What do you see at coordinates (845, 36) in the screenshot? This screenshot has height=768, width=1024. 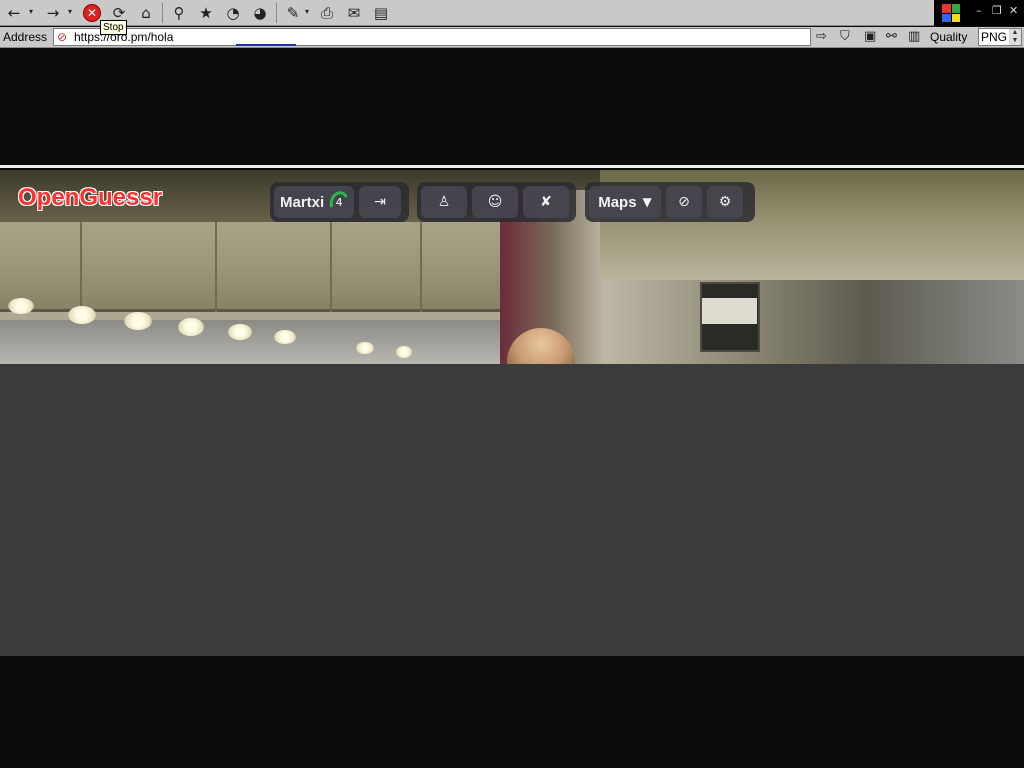 I see `bookmark-icon: ⛉` at bounding box center [845, 36].